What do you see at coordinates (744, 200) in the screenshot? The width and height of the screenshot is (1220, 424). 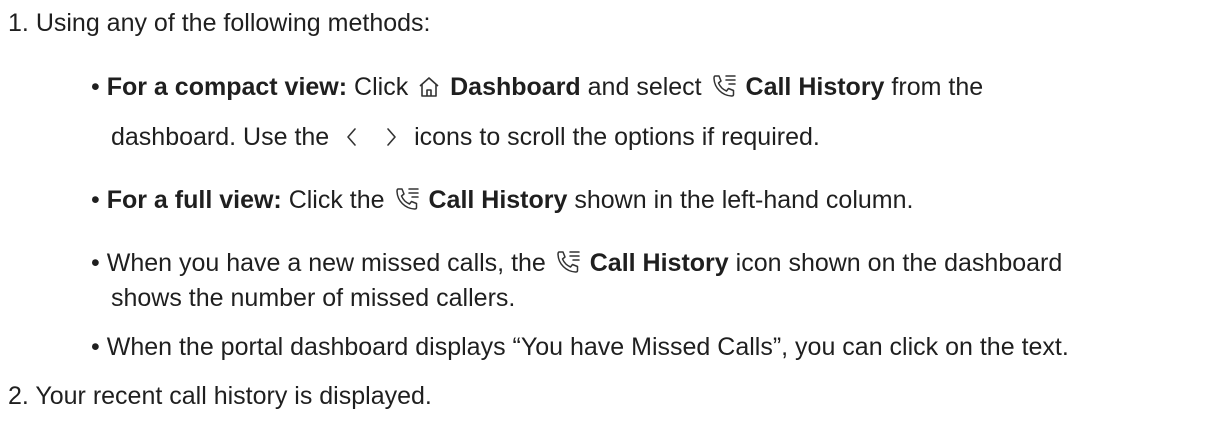 I see `bullet-text: shown in the left-hand column.` at bounding box center [744, 200].